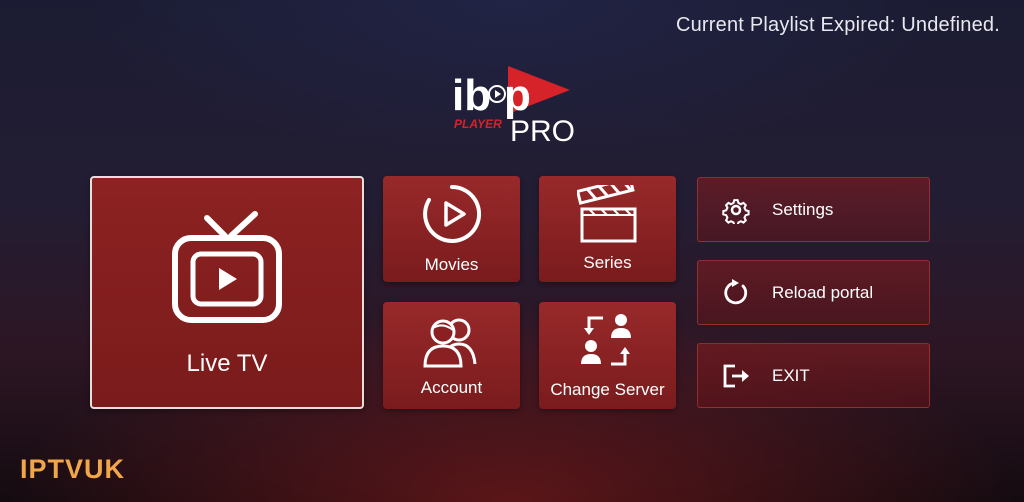 The width and height of the screenshot is (1024, 502). I want to click on exit-icon, so click(736, 376).